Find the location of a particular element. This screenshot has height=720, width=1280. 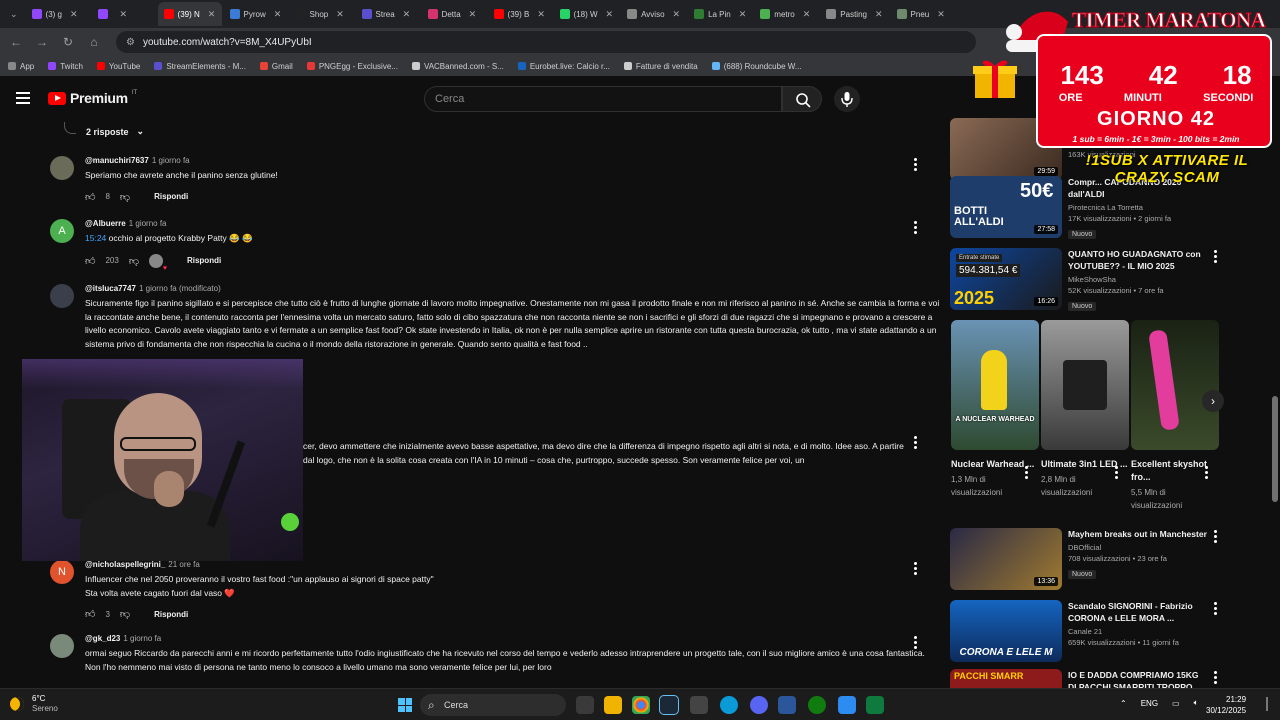

page-scrollbar is located at coordinates (1275, 402).